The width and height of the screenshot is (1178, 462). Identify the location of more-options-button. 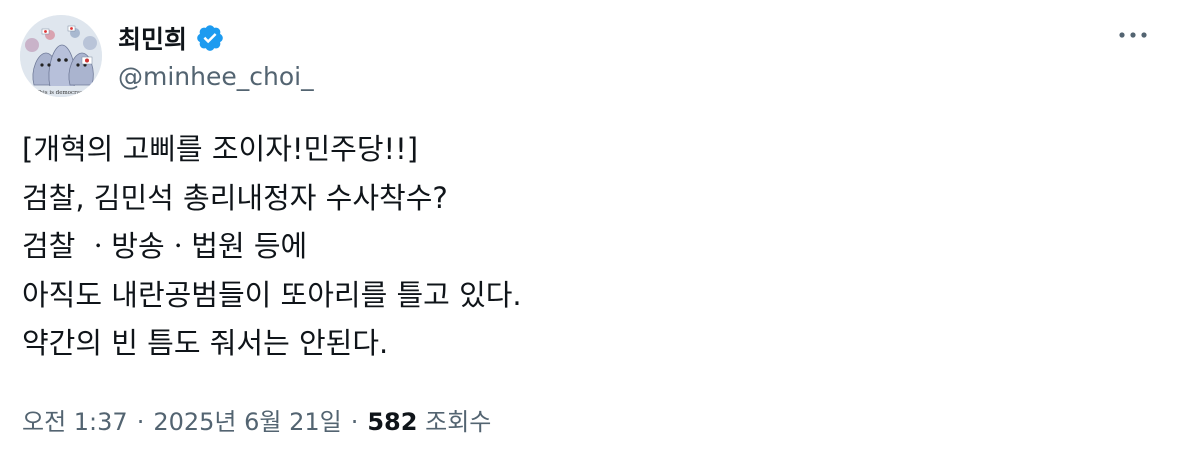
(1133, 35).